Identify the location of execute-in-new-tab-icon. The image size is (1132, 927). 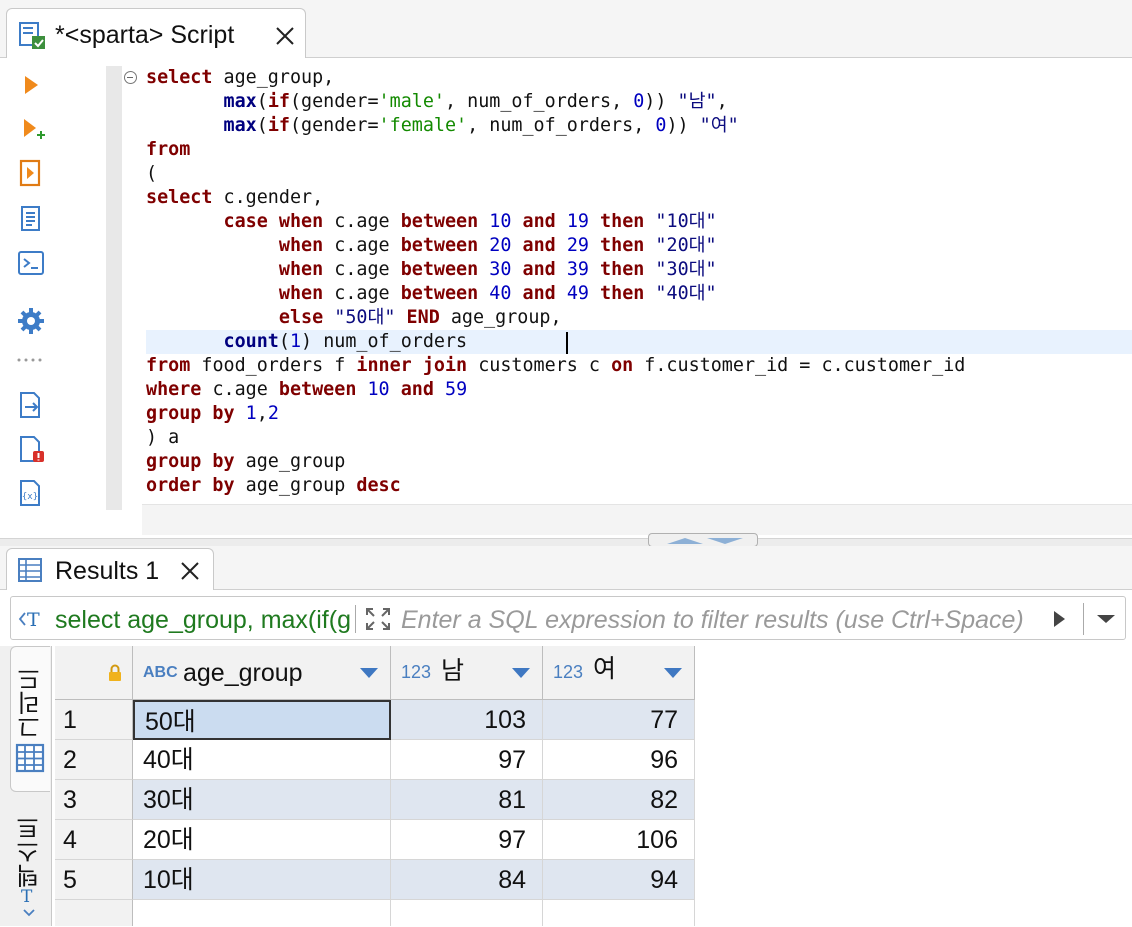
(31, 129).